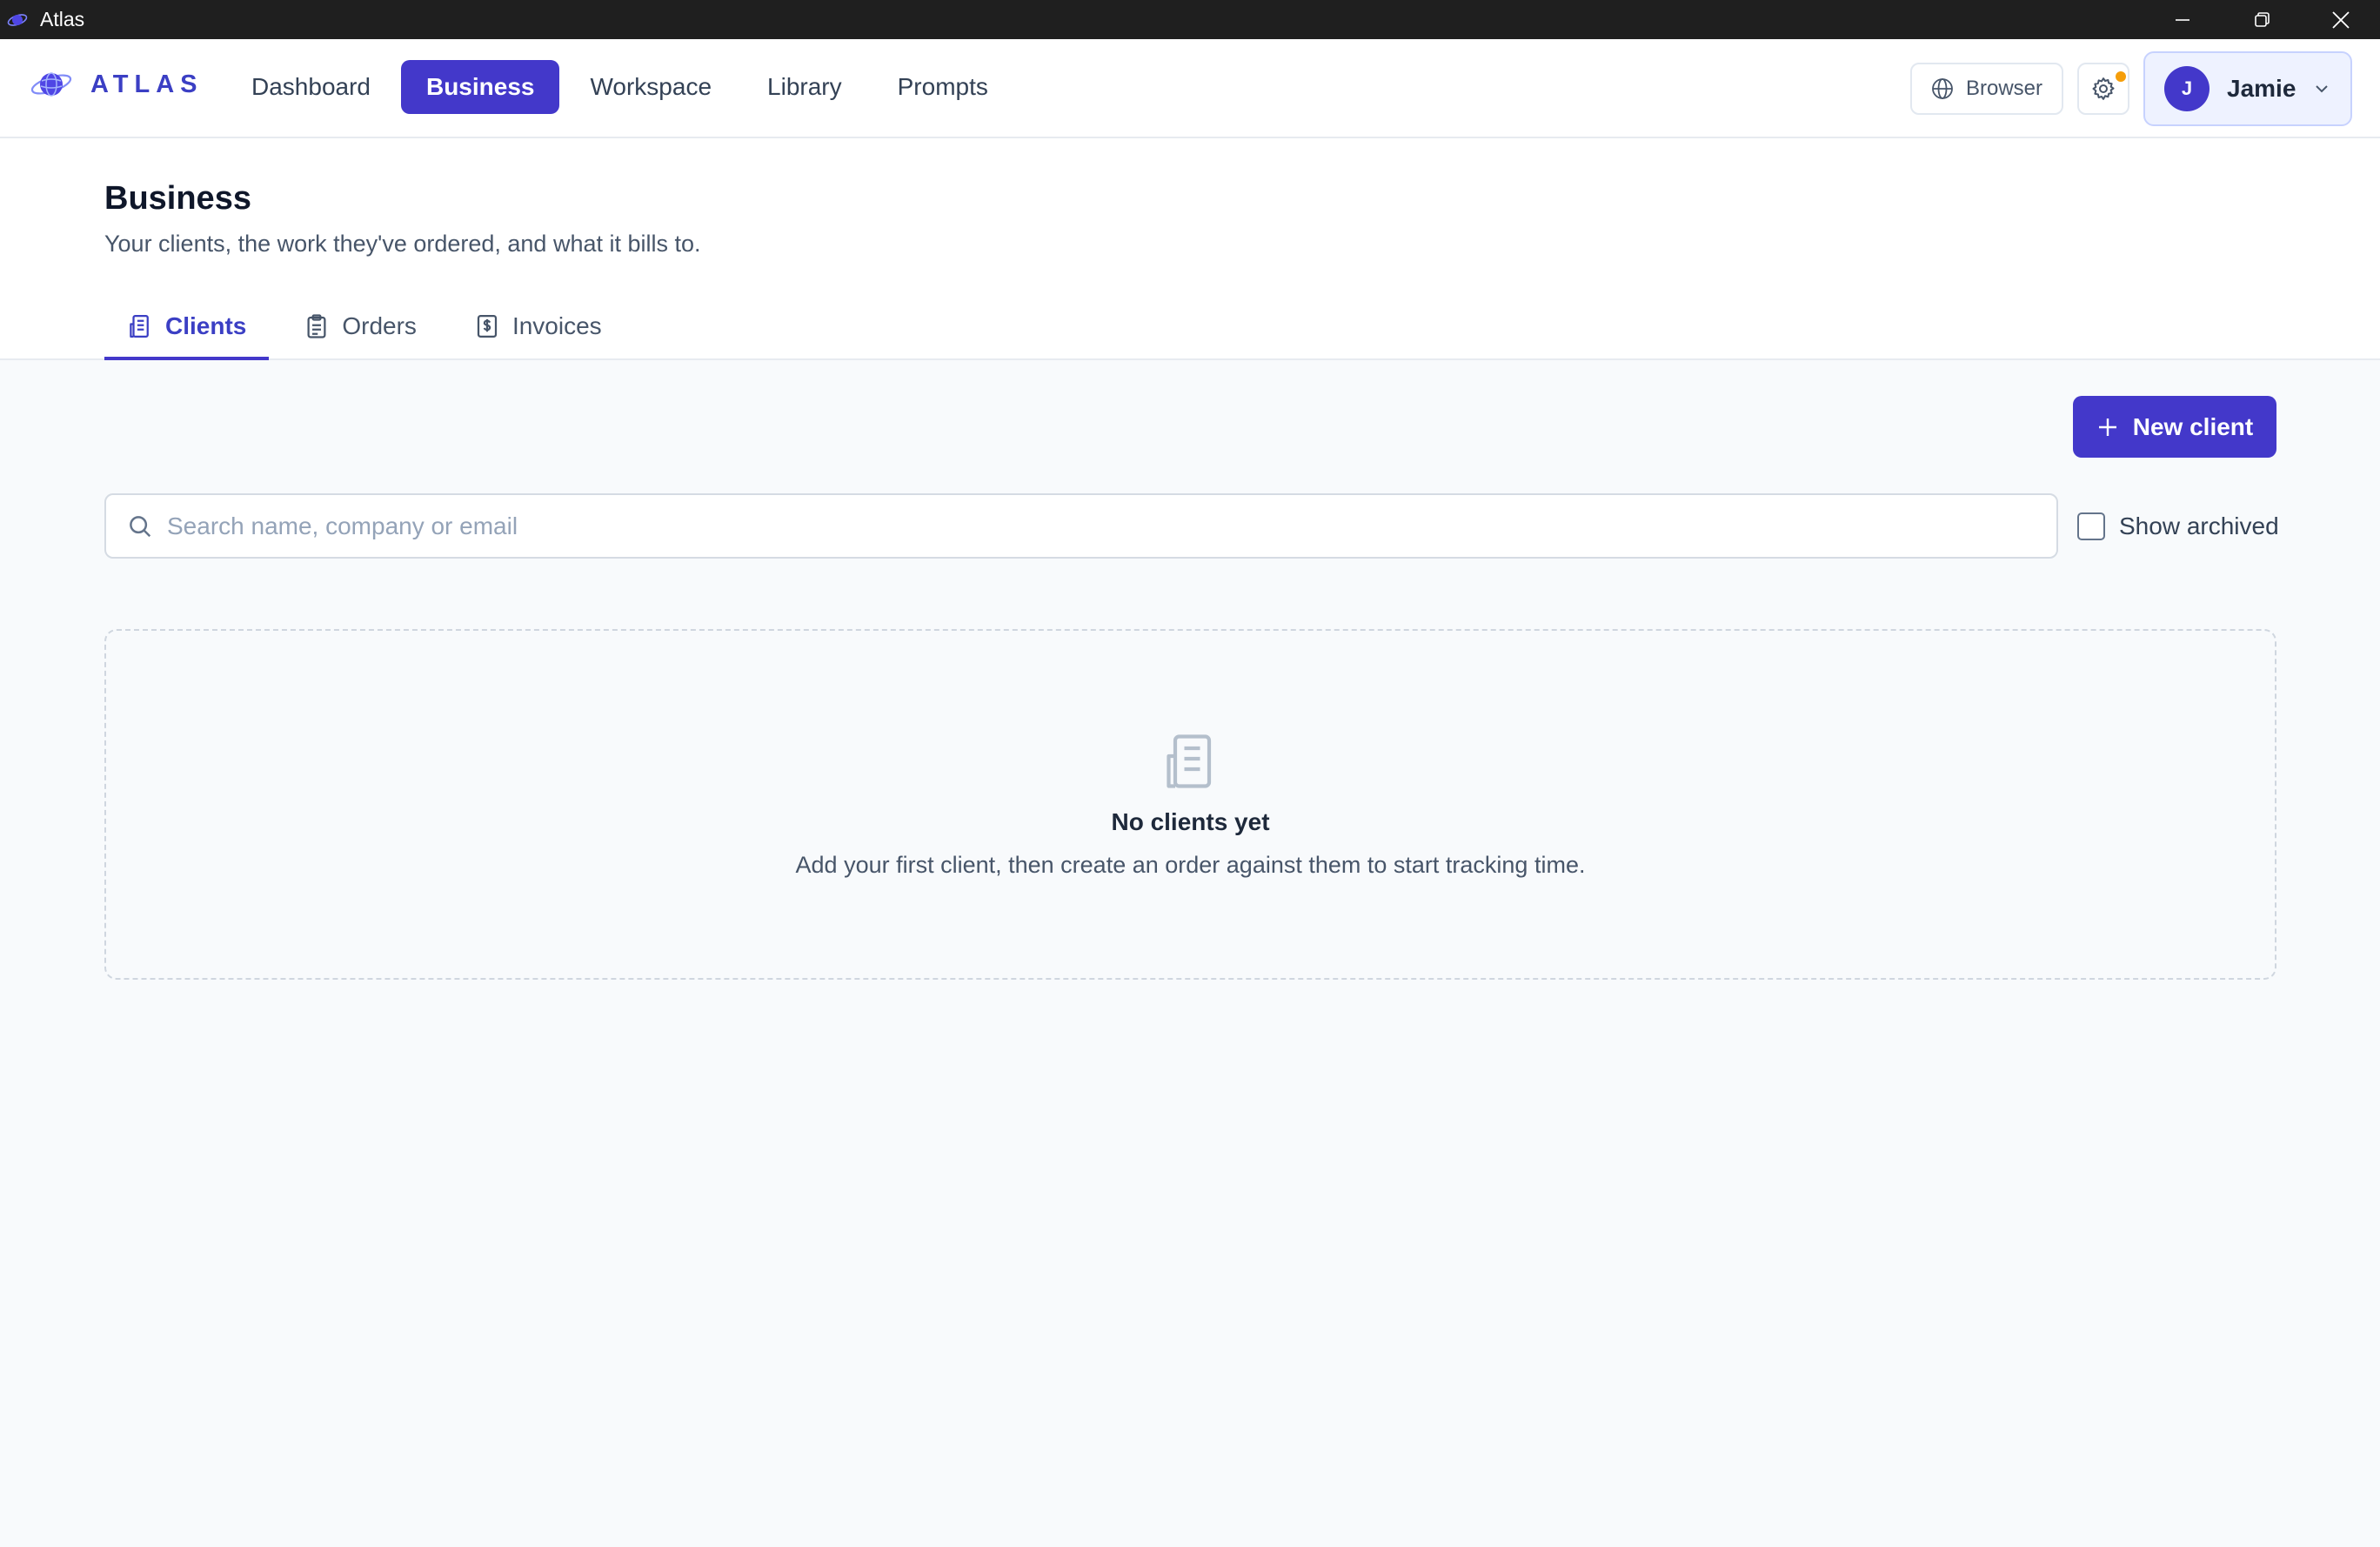 This screenshot has height=1547, width=2380. I want to click on tab-orders: Orders, so click(360, 327).